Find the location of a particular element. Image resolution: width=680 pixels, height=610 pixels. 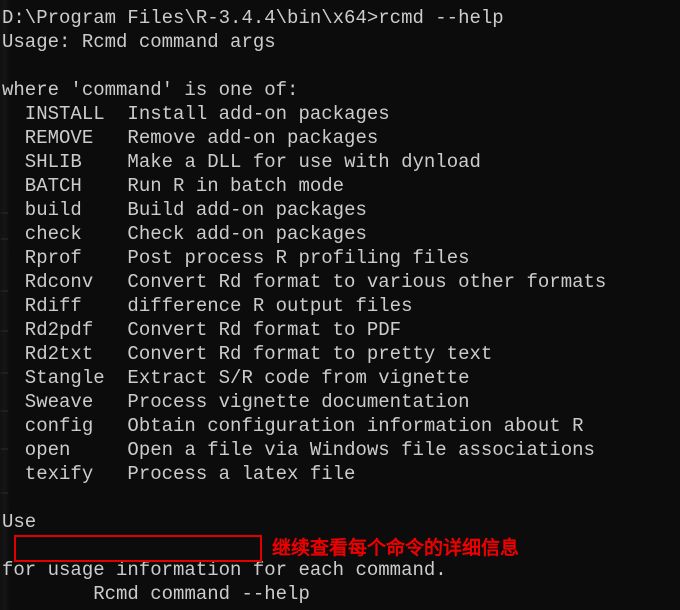

command-row: REMOVE Remove add-on packages is located at coordinates (340, 138).